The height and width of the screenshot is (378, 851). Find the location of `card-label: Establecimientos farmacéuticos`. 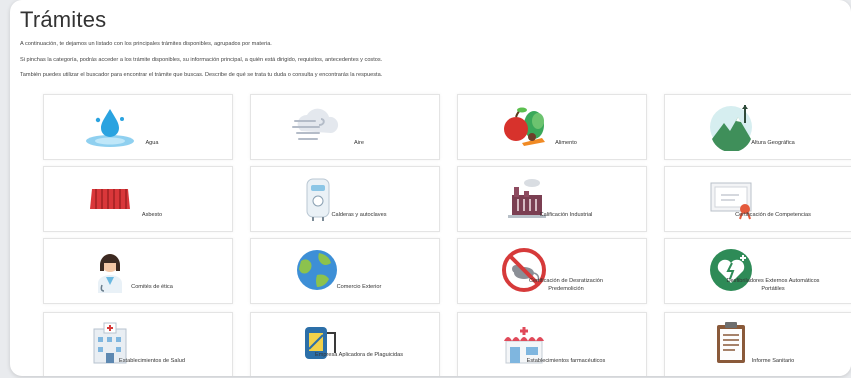

card-label: Establecimientos farmacéuticos is located at coordinates (566, 361).